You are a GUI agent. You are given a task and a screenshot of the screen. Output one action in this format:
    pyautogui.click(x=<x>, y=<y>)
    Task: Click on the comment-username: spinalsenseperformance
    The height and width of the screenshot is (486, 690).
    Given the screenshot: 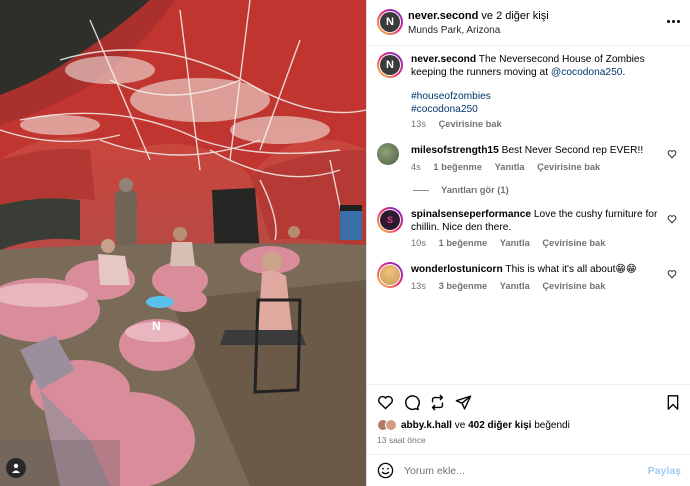 What is the action you would take?
    pyautogui.click(x=471, y=214)
    